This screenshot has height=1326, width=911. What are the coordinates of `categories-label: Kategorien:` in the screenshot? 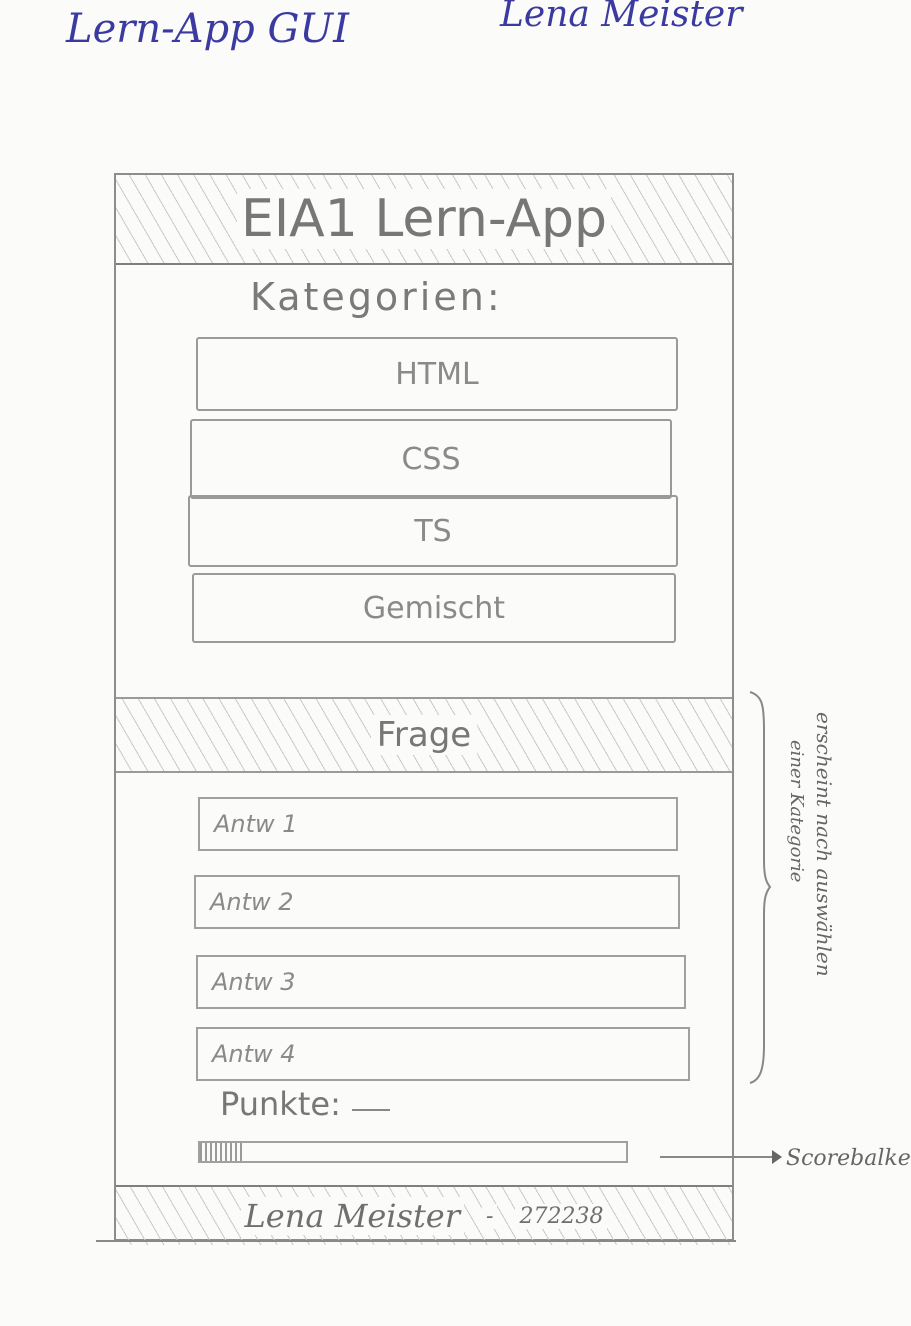 It's located at (376, 297).